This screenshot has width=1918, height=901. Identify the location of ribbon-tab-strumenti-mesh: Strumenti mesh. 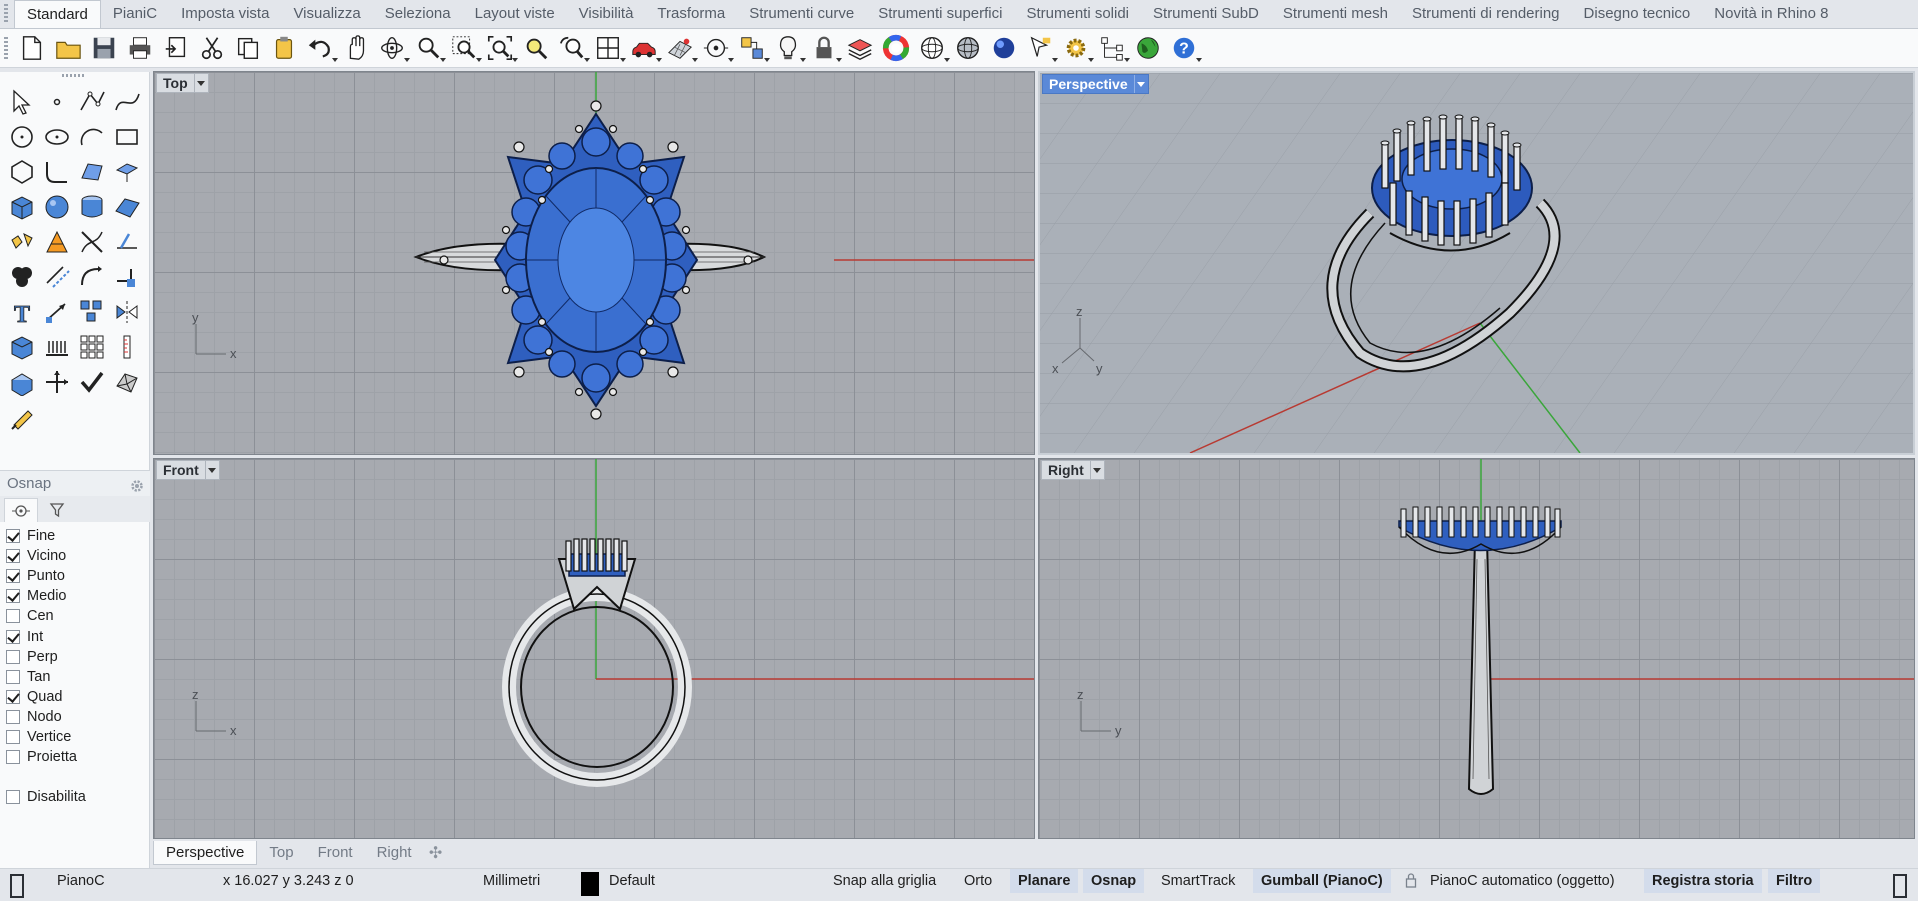
(1335, 14).